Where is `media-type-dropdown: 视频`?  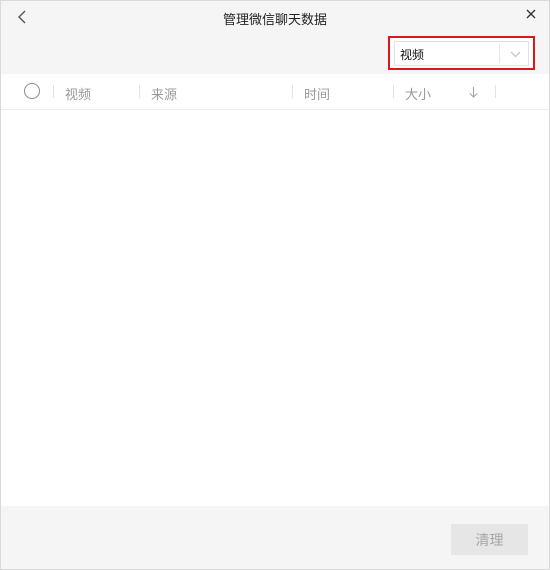 media-type-dropdown: 视频 is located at coordinates (461, 53).